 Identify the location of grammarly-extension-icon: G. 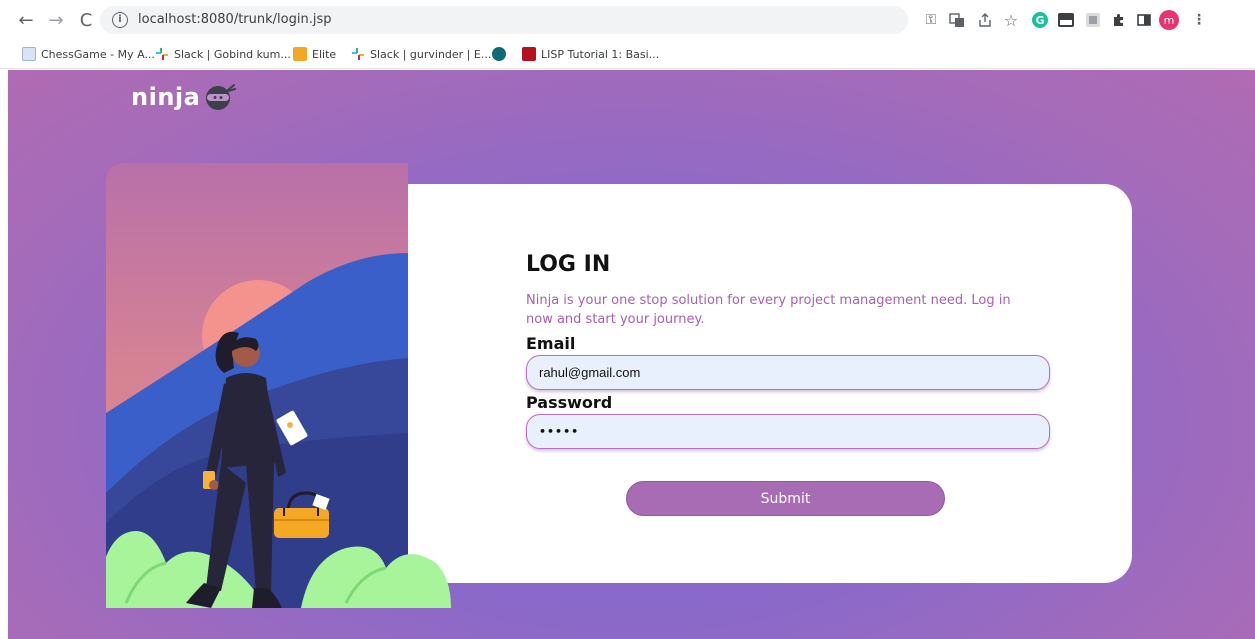
(1040, 20).